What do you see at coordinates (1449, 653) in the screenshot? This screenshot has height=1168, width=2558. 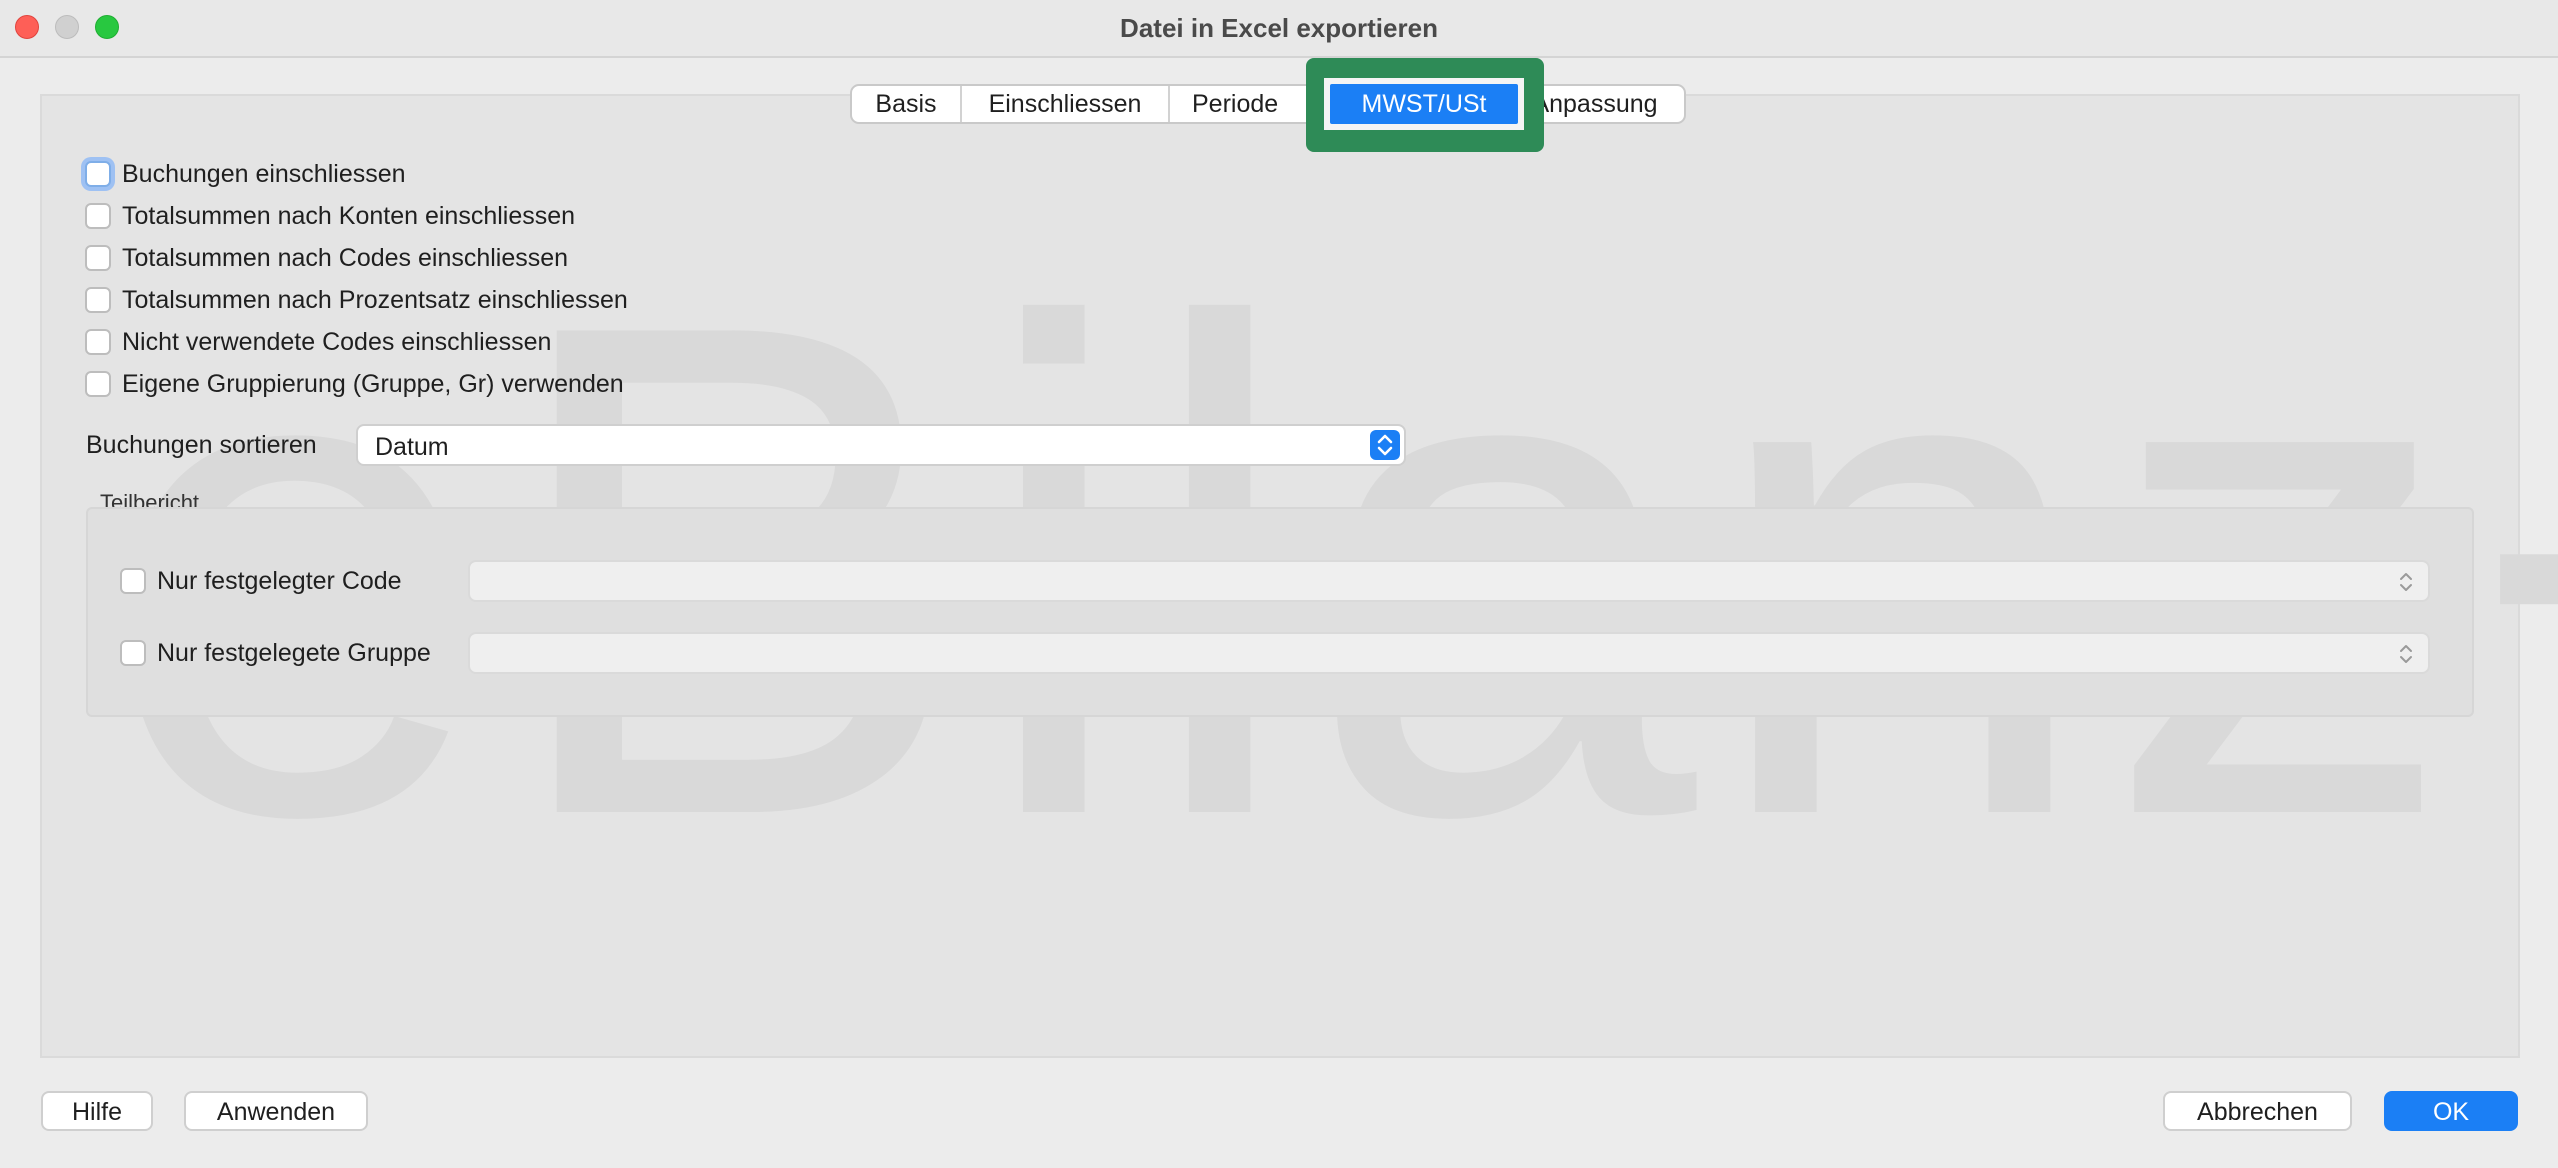 I see `group-select` at bounding box center [1449, 653].